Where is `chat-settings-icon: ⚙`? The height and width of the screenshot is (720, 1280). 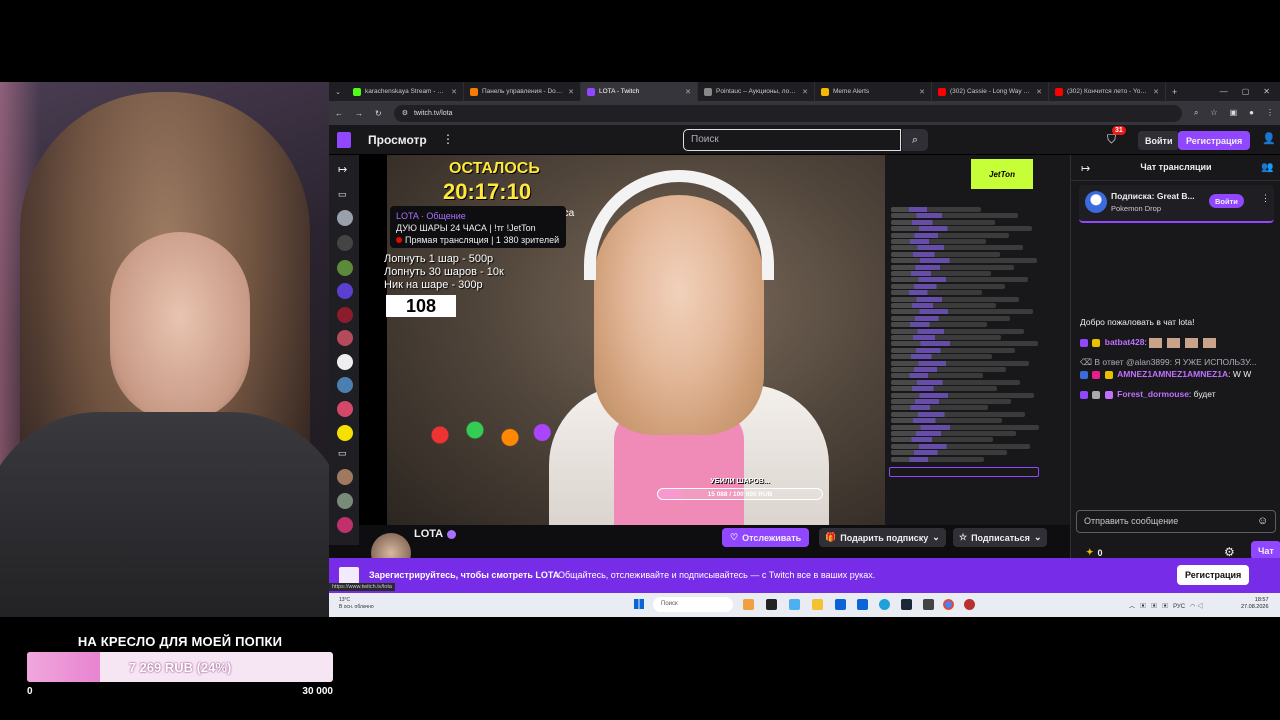
chat-settings-icon: ⚙ is located at coordinates (1229, 552).